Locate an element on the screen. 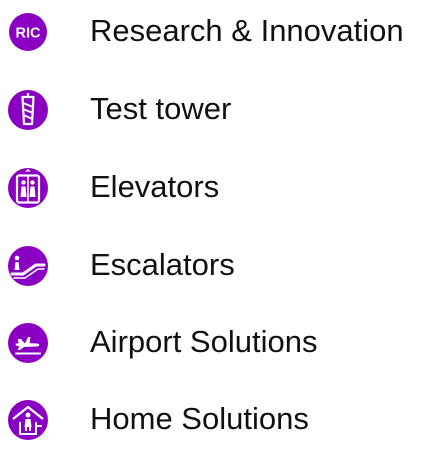 The width and height of the screenshot is (439, 459). list-item-label: Research & Innovation is located at coordinates (247, 30).